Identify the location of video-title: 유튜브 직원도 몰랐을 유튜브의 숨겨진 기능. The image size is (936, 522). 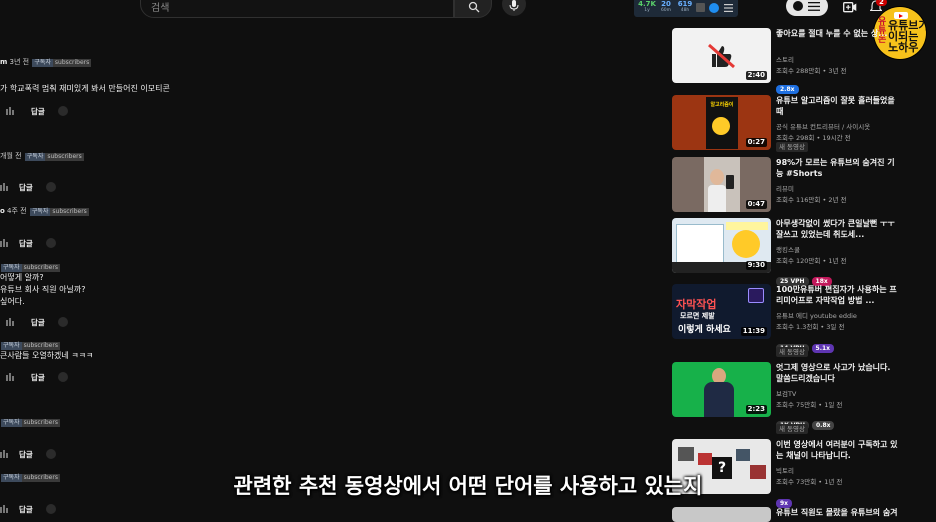
(838, 512).